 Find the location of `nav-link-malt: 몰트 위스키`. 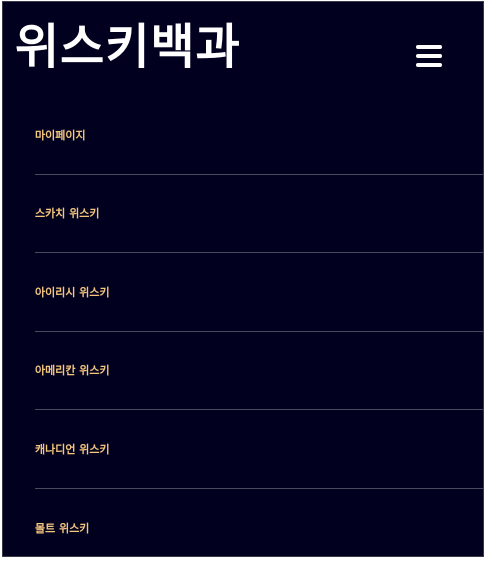

nav-link-malt: 몰트 위스키 is located at coordinates (259, 523).